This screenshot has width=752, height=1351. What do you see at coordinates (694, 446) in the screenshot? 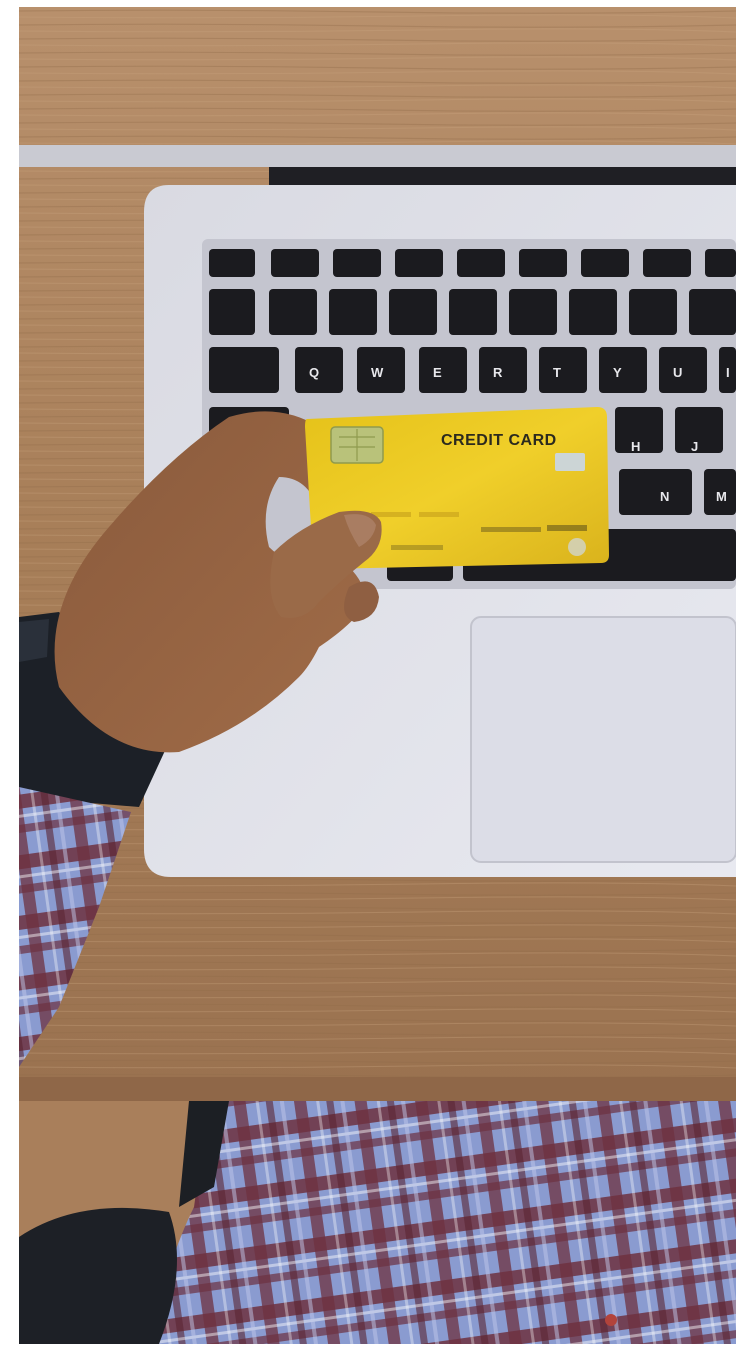
I see `key-j-label: J` at bounding box center [694, 446].